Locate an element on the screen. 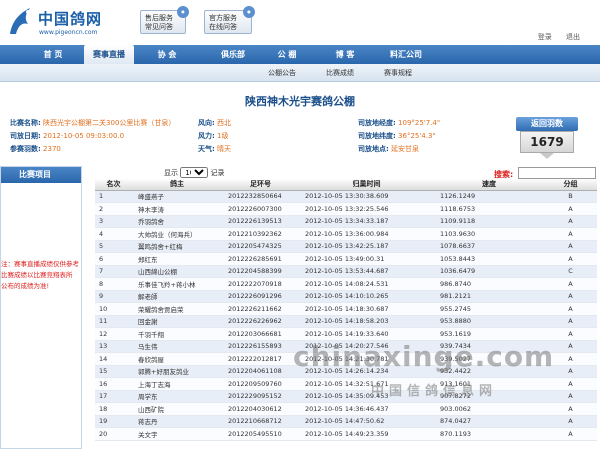 Image resolution: width=600 pixels, height=449 pixels. nav-loft: 公 棚 is located at coordinates (287, 54).